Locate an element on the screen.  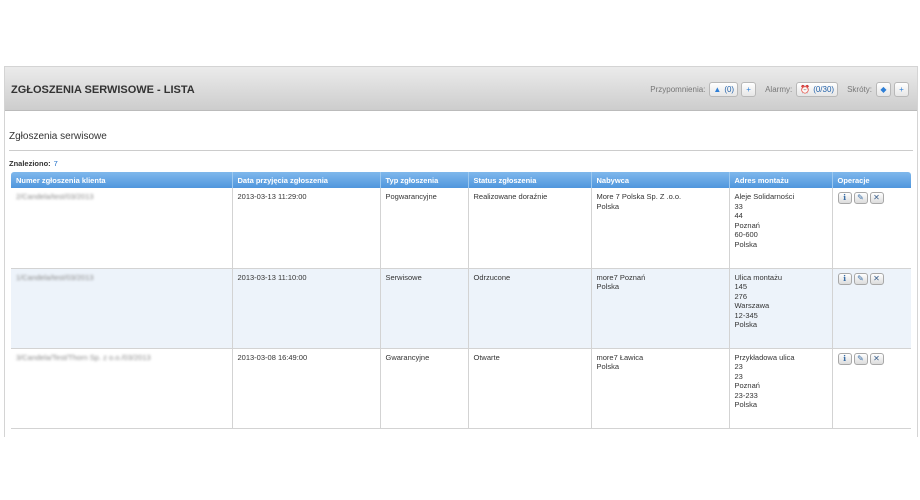
buyer-name: more7 Ławica is located at coordinates (620, 357).